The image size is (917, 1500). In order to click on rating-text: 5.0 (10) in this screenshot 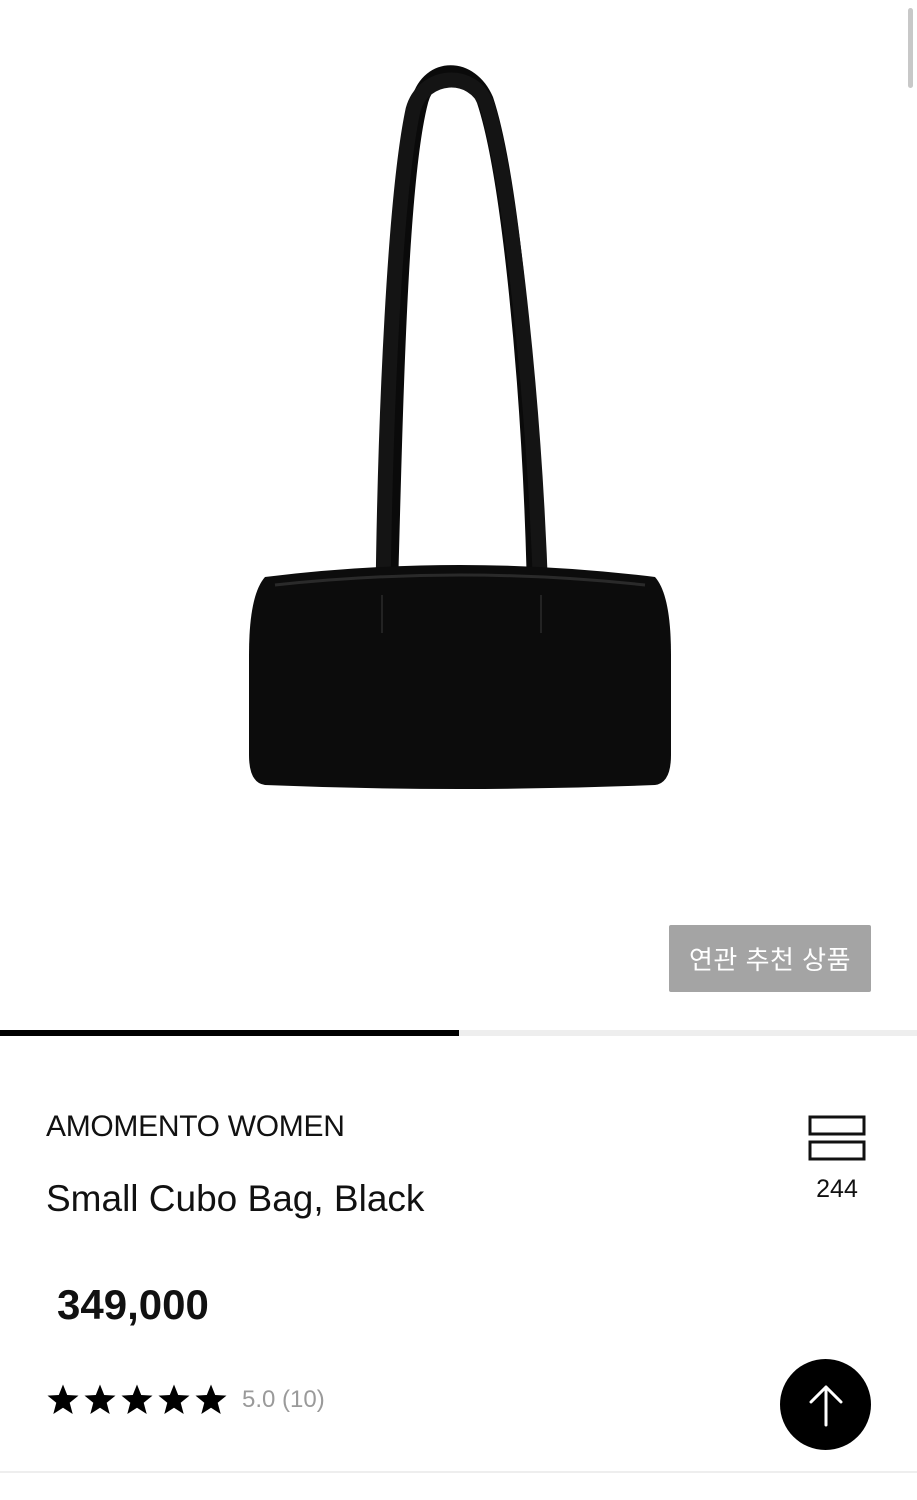, I will do `click(283, 1399)`.